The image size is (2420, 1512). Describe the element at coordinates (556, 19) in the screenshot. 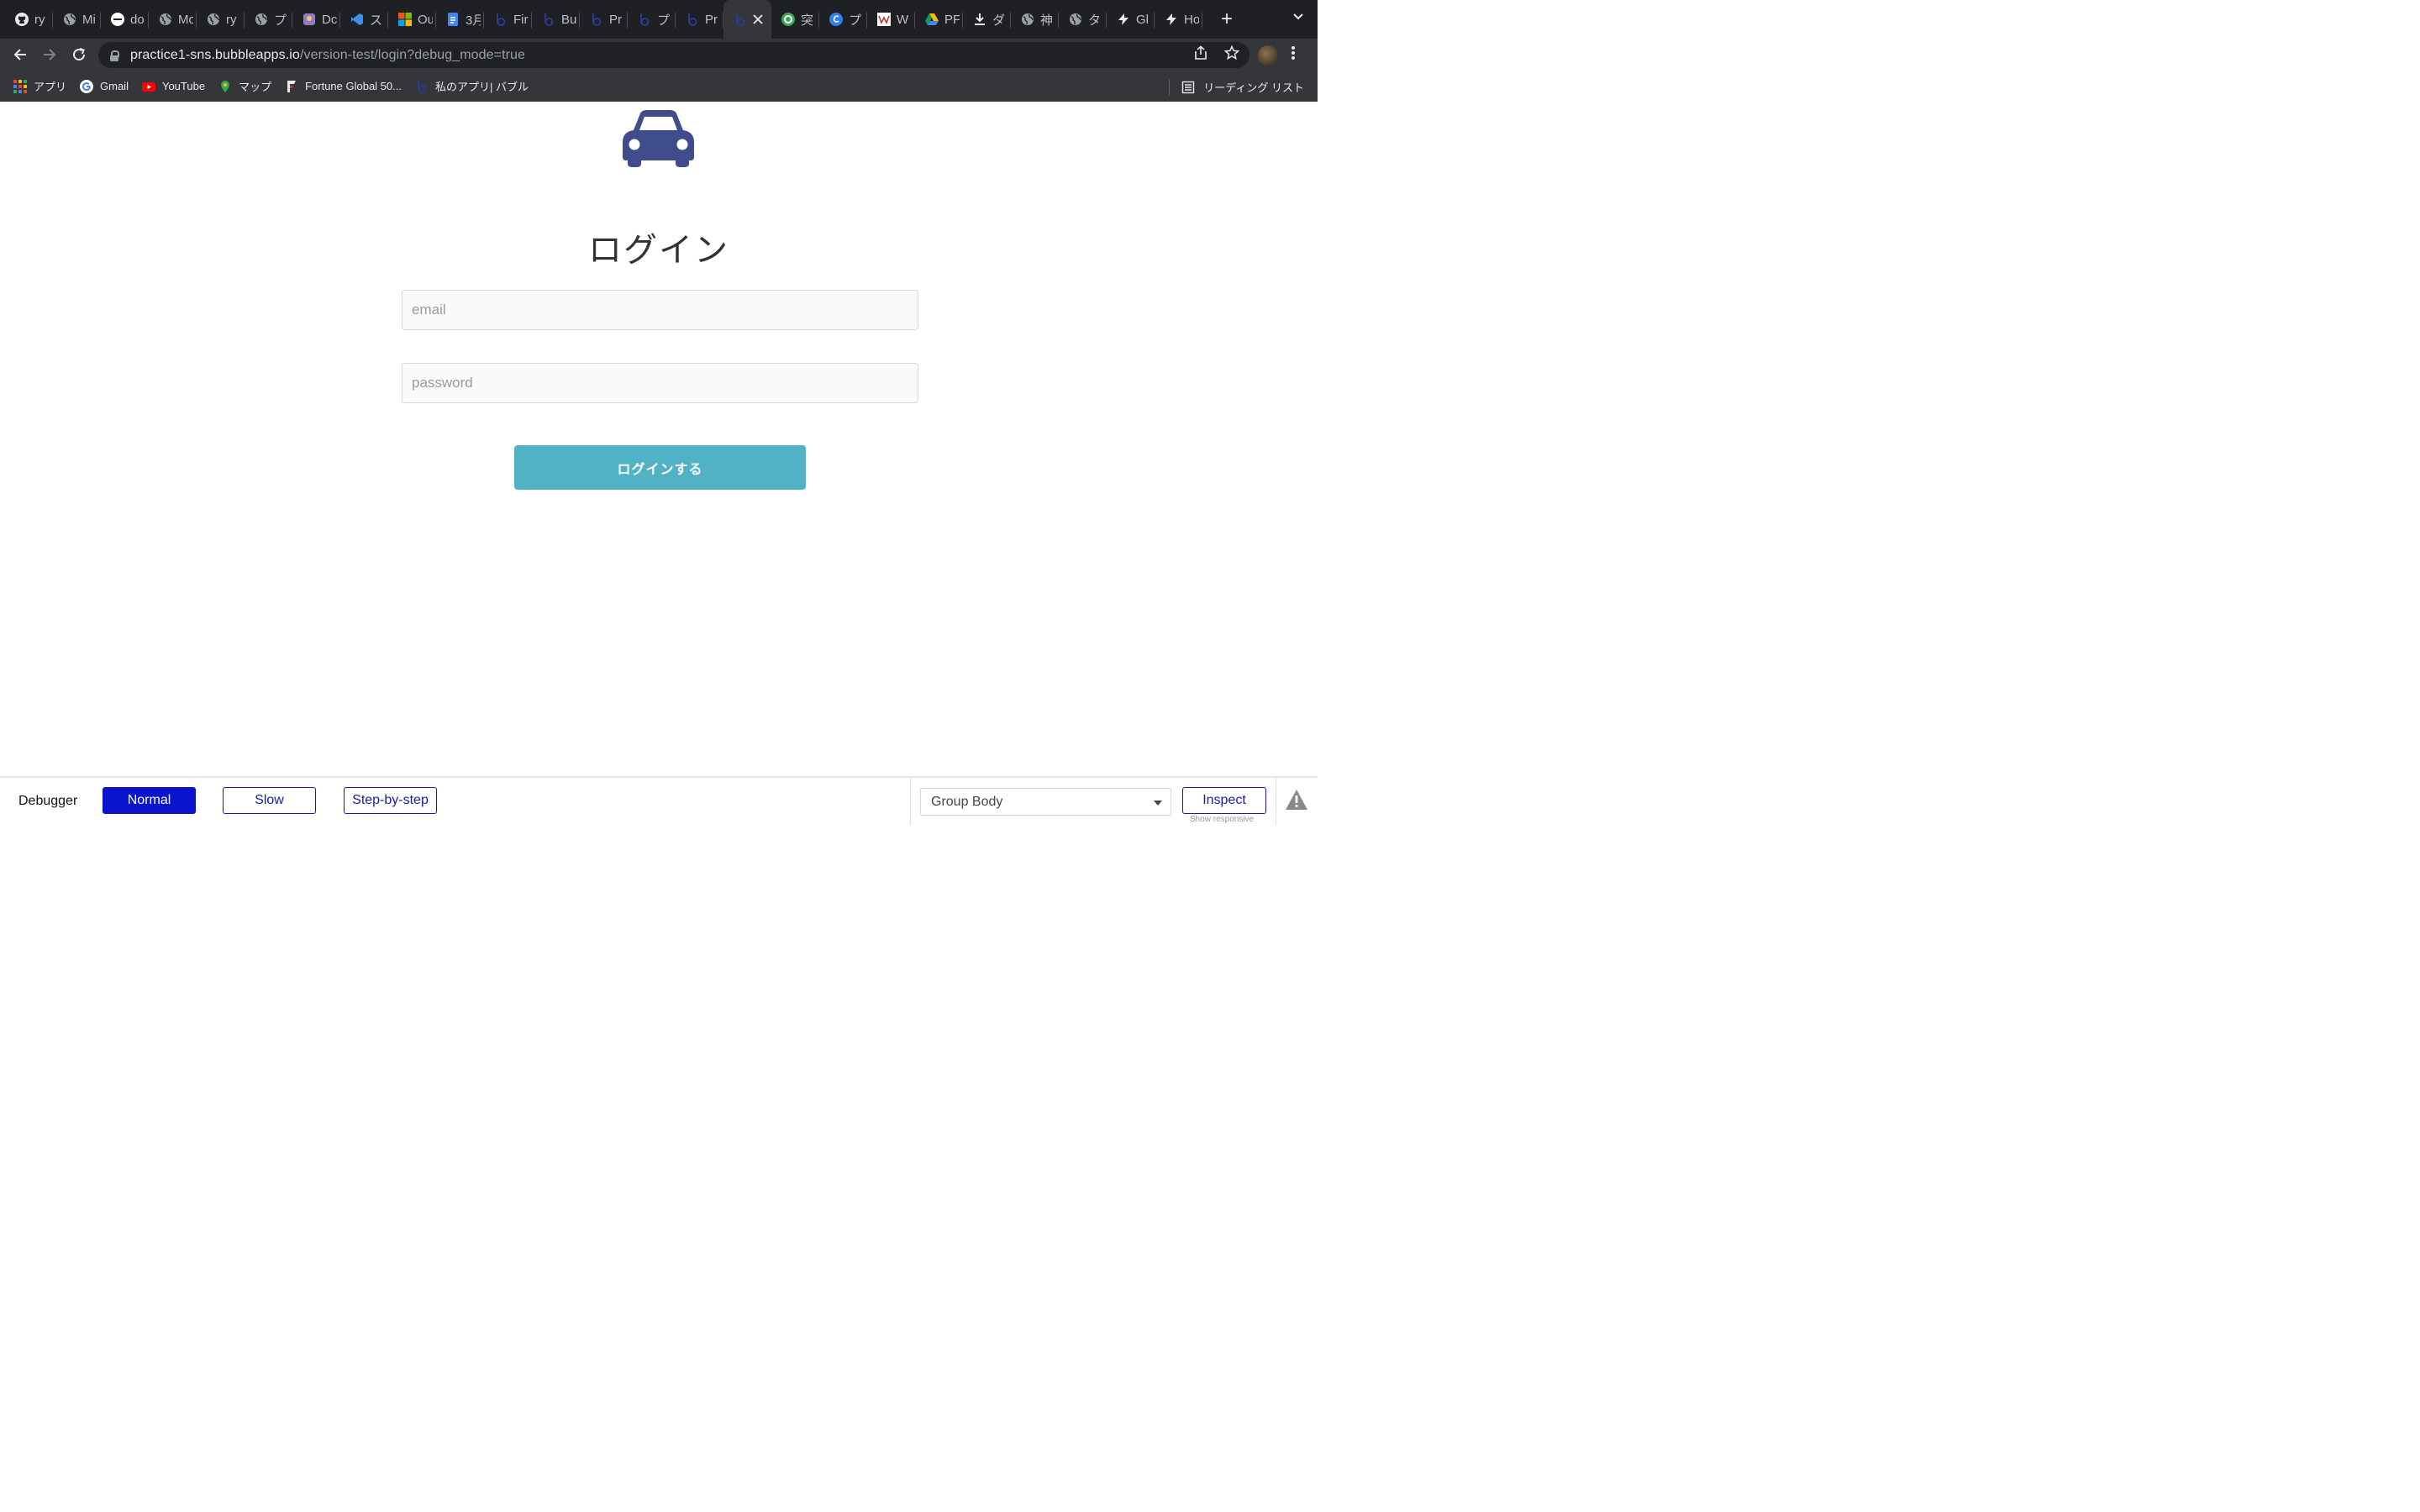

I see `browser-tab: Bu` at that location.